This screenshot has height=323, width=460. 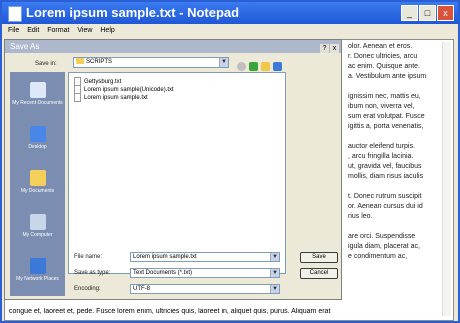 What do you see at coordinates (163, 273) in the screenshot?
I see `save-as-type-value: Text Documents (*.txt)` at bounding box center [163, 273].